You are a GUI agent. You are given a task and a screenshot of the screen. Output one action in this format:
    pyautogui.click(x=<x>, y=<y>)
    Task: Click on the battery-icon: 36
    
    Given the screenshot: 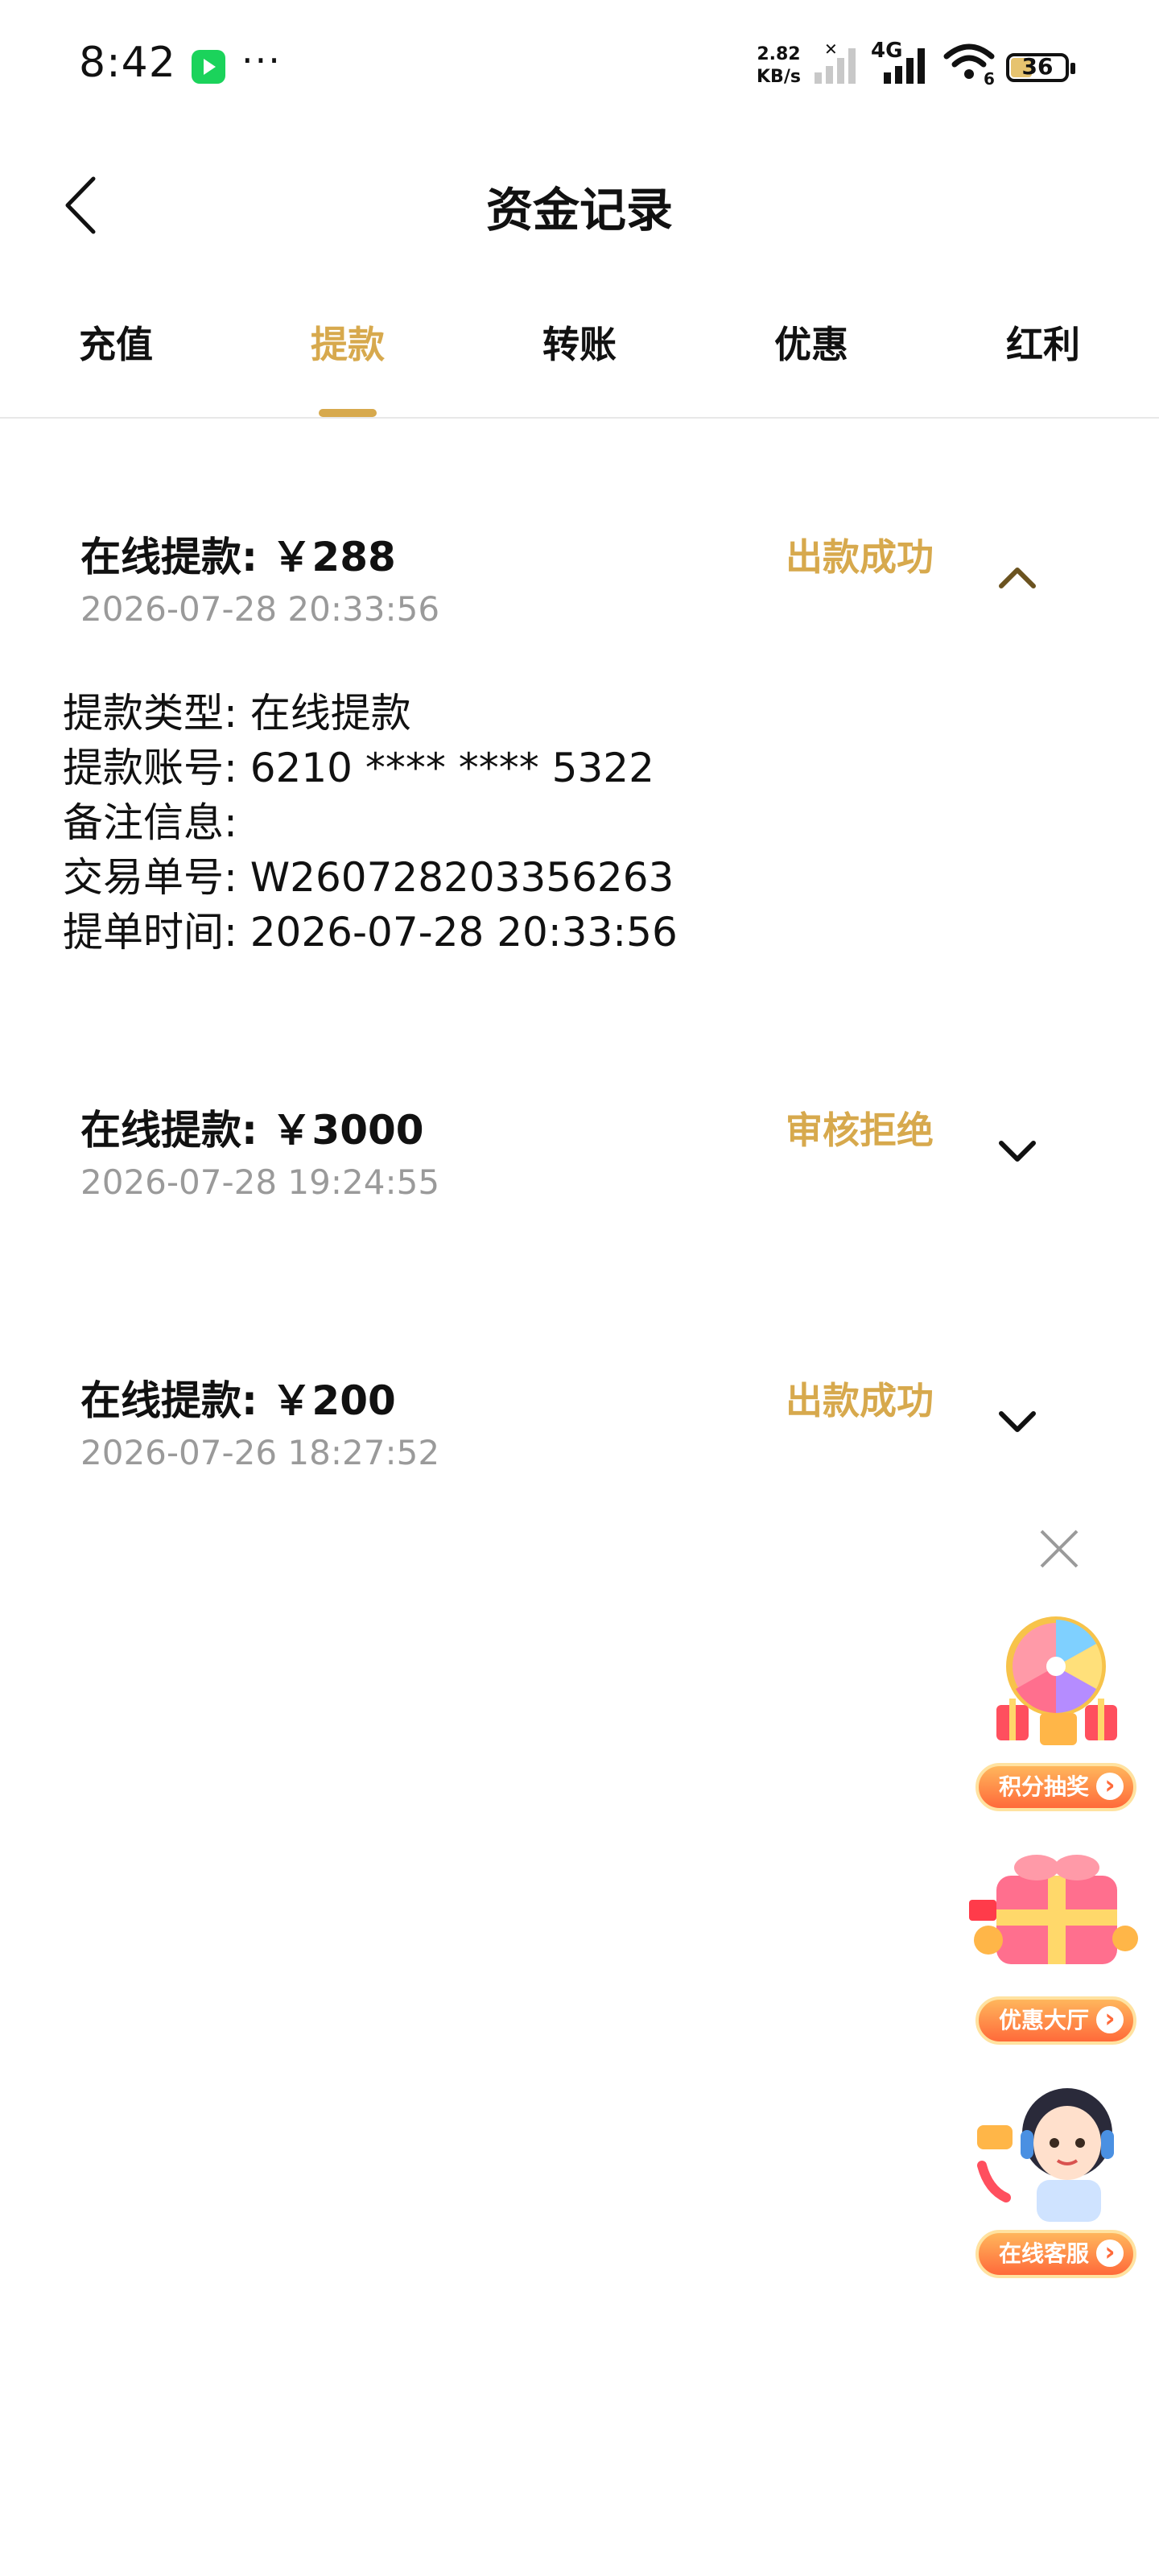 What is the action you would take?
    pyautogui.click(x=1040, y=67)
    